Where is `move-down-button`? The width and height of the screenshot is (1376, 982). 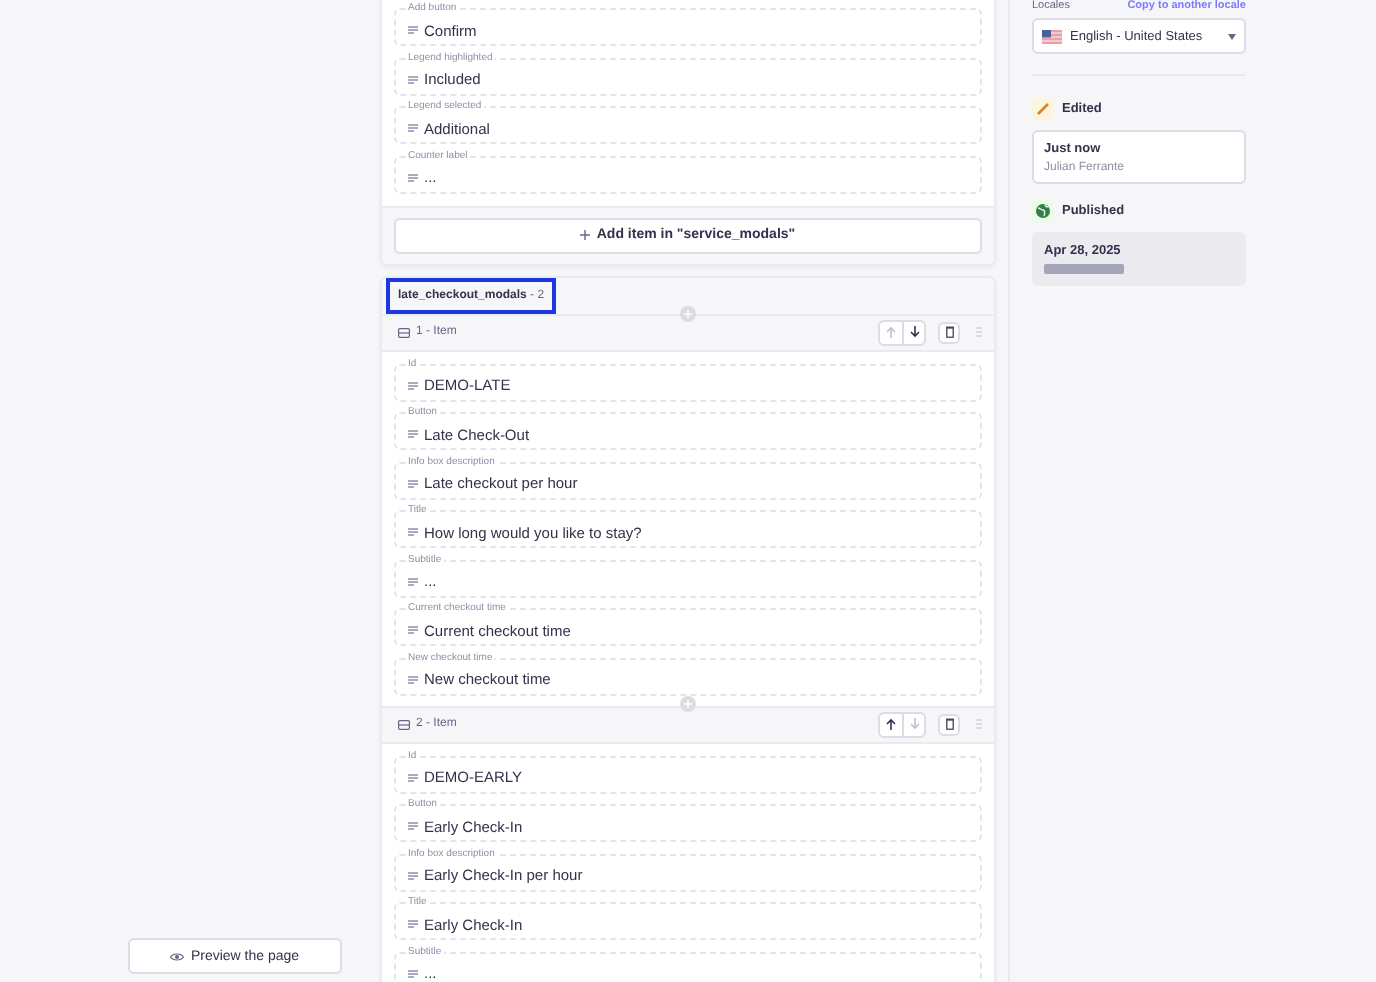
move-down-button is located at coordinates (913, 332).